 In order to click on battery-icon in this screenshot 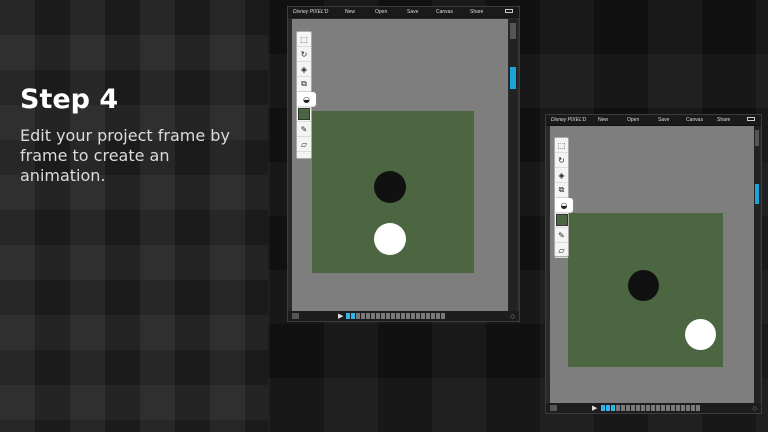, I will do `click(509, 11)`.